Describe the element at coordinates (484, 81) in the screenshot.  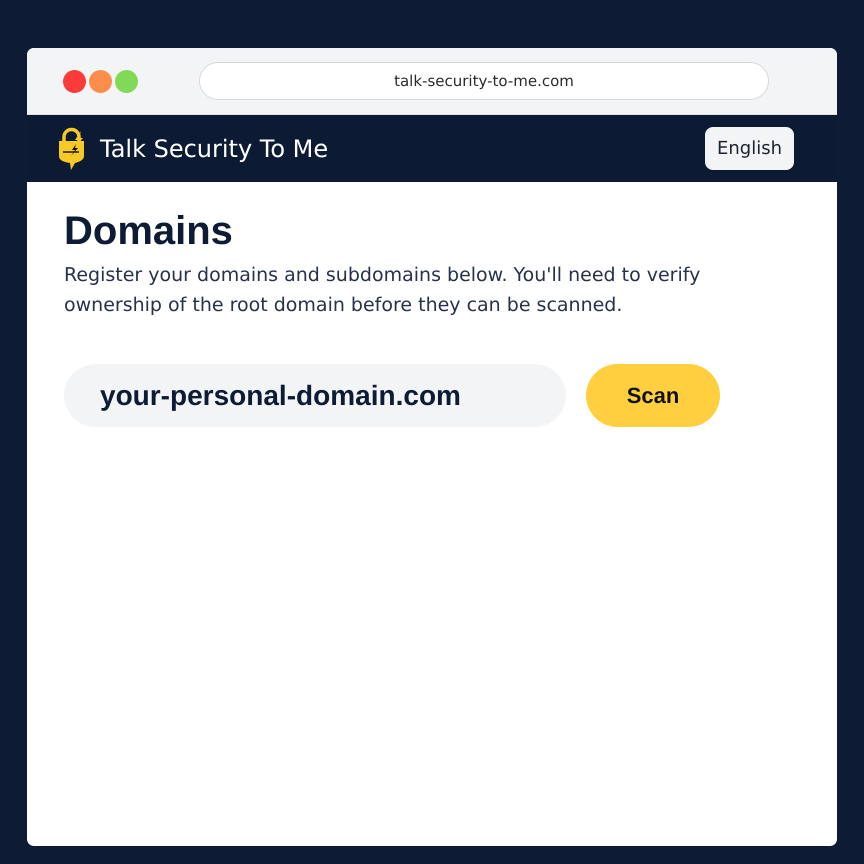
I see `address-bar: talk-security-to-me.com` at that location.